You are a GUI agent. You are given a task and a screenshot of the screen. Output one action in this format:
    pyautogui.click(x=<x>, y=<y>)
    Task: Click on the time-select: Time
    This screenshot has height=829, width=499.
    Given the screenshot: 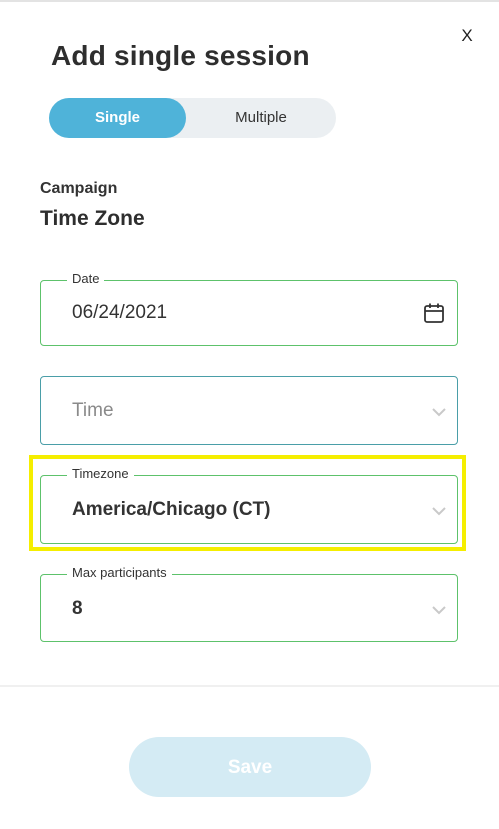 What is the action you would take?
    pyautogui.click(x=249, y=410)
    